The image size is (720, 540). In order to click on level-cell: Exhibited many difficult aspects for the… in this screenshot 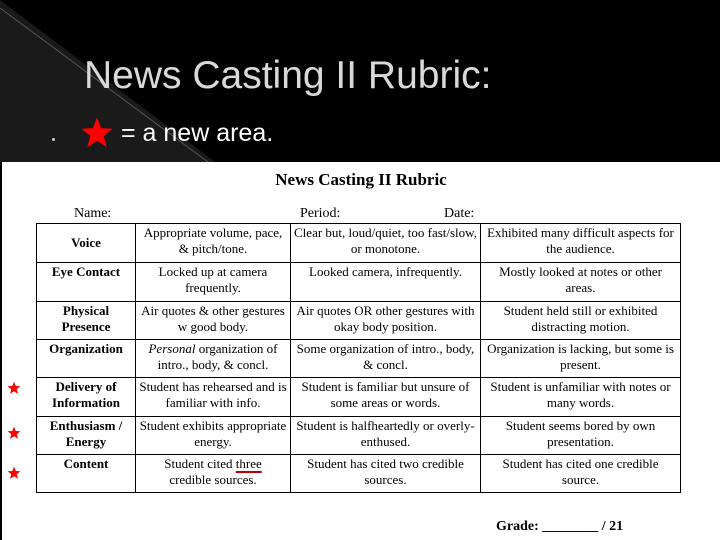, I will do `click(580, 243)`.